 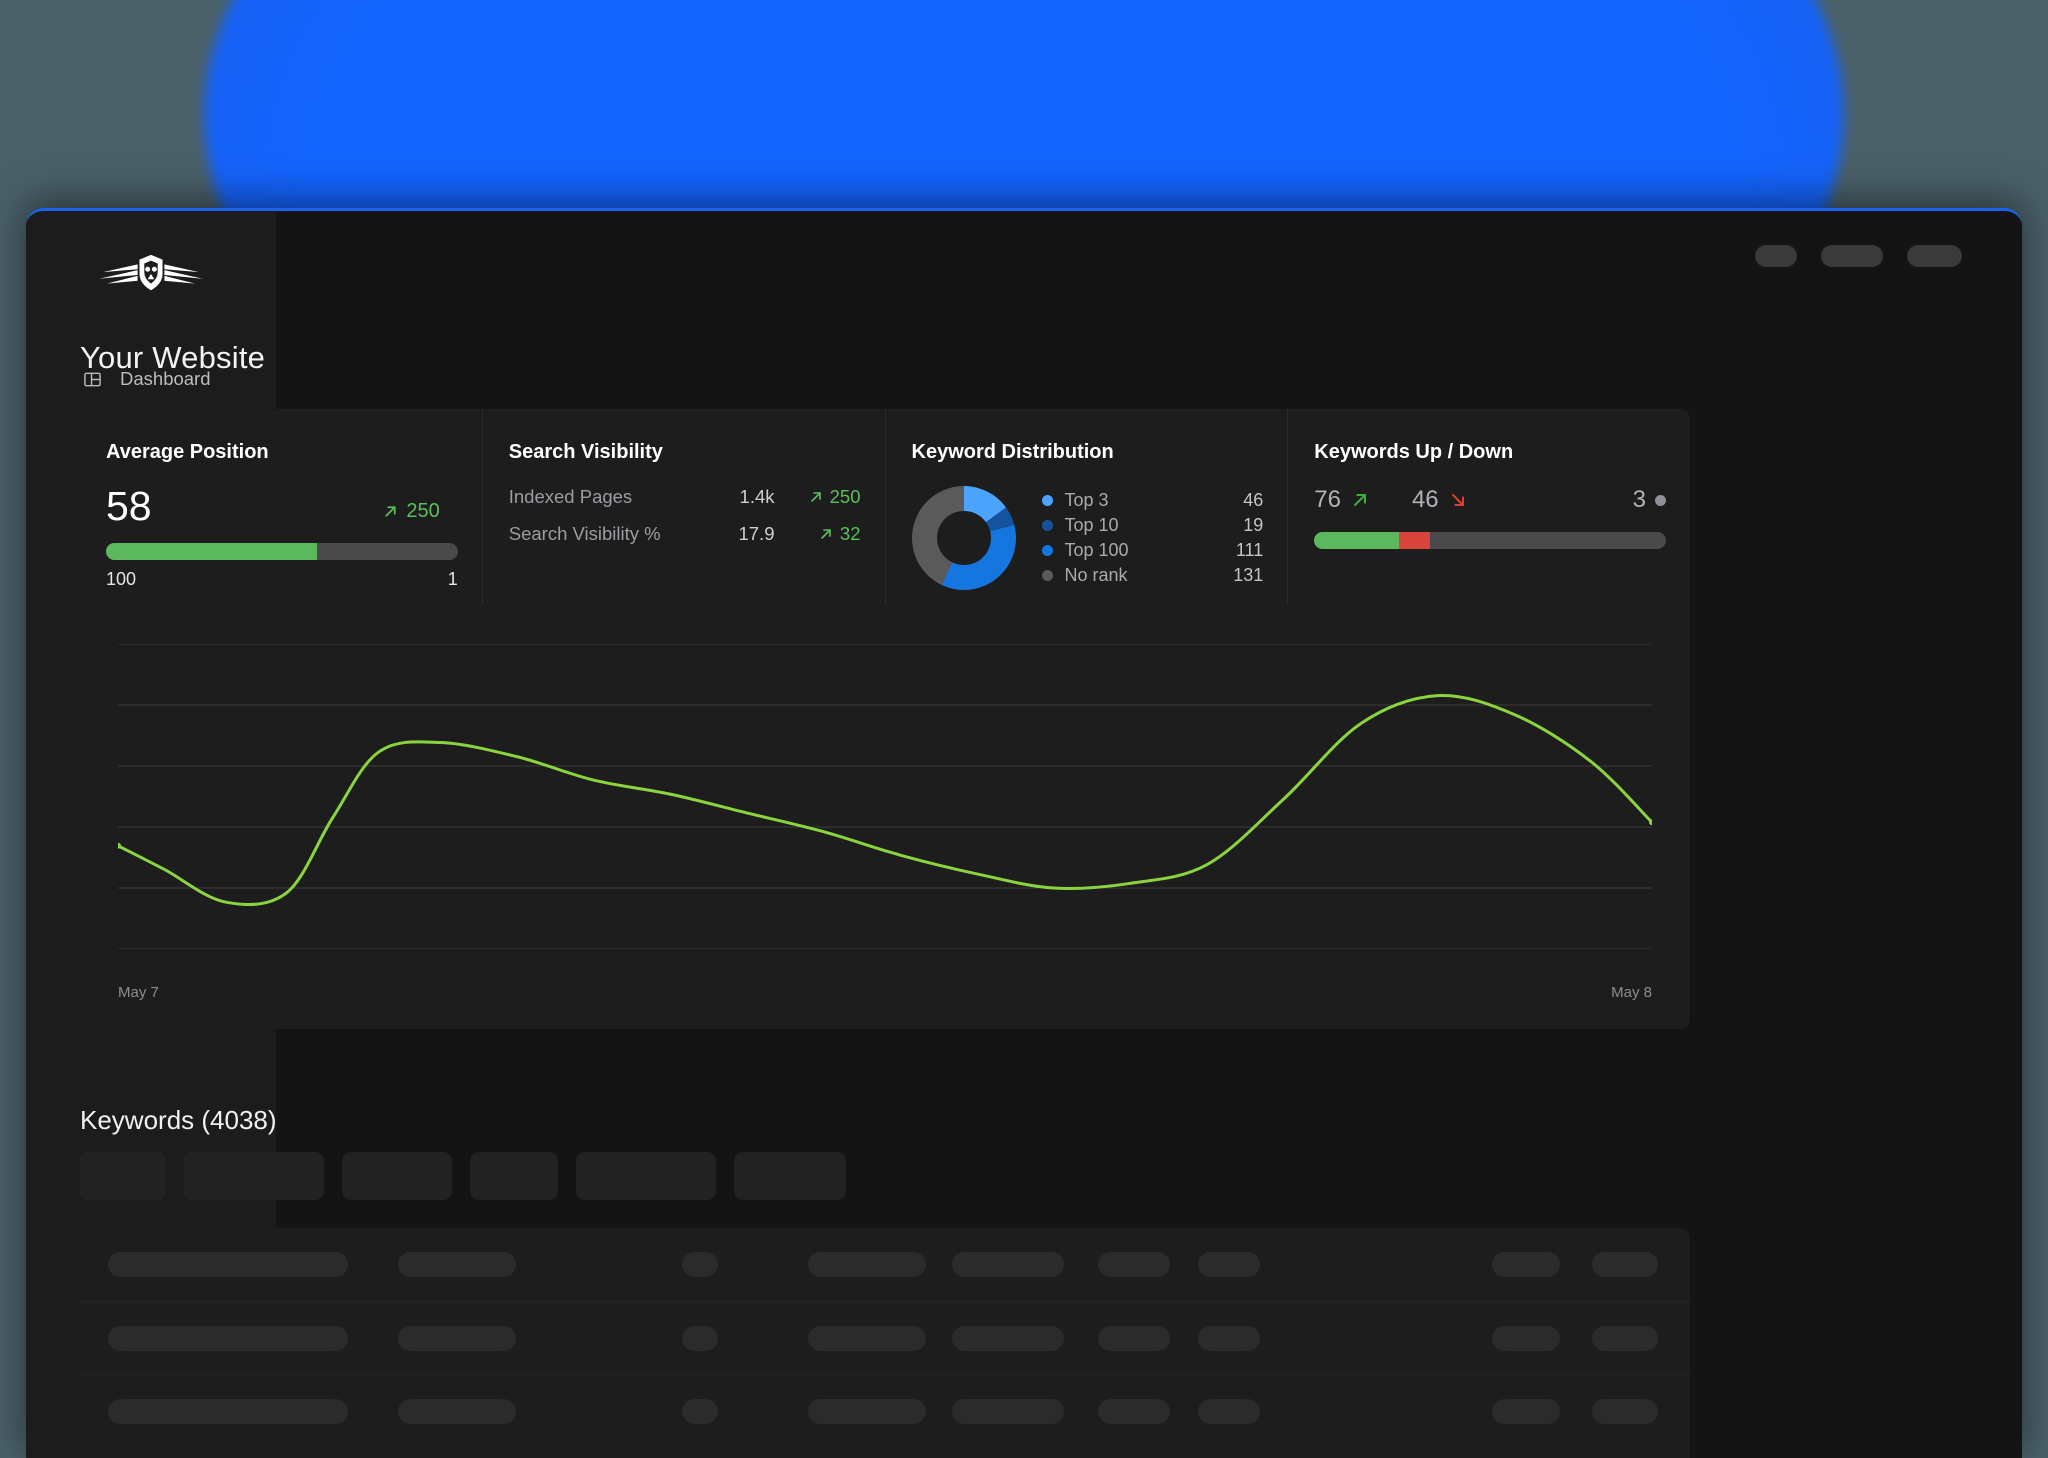 I want to click on average-position-delta: 250, so click(x=411, y=511).